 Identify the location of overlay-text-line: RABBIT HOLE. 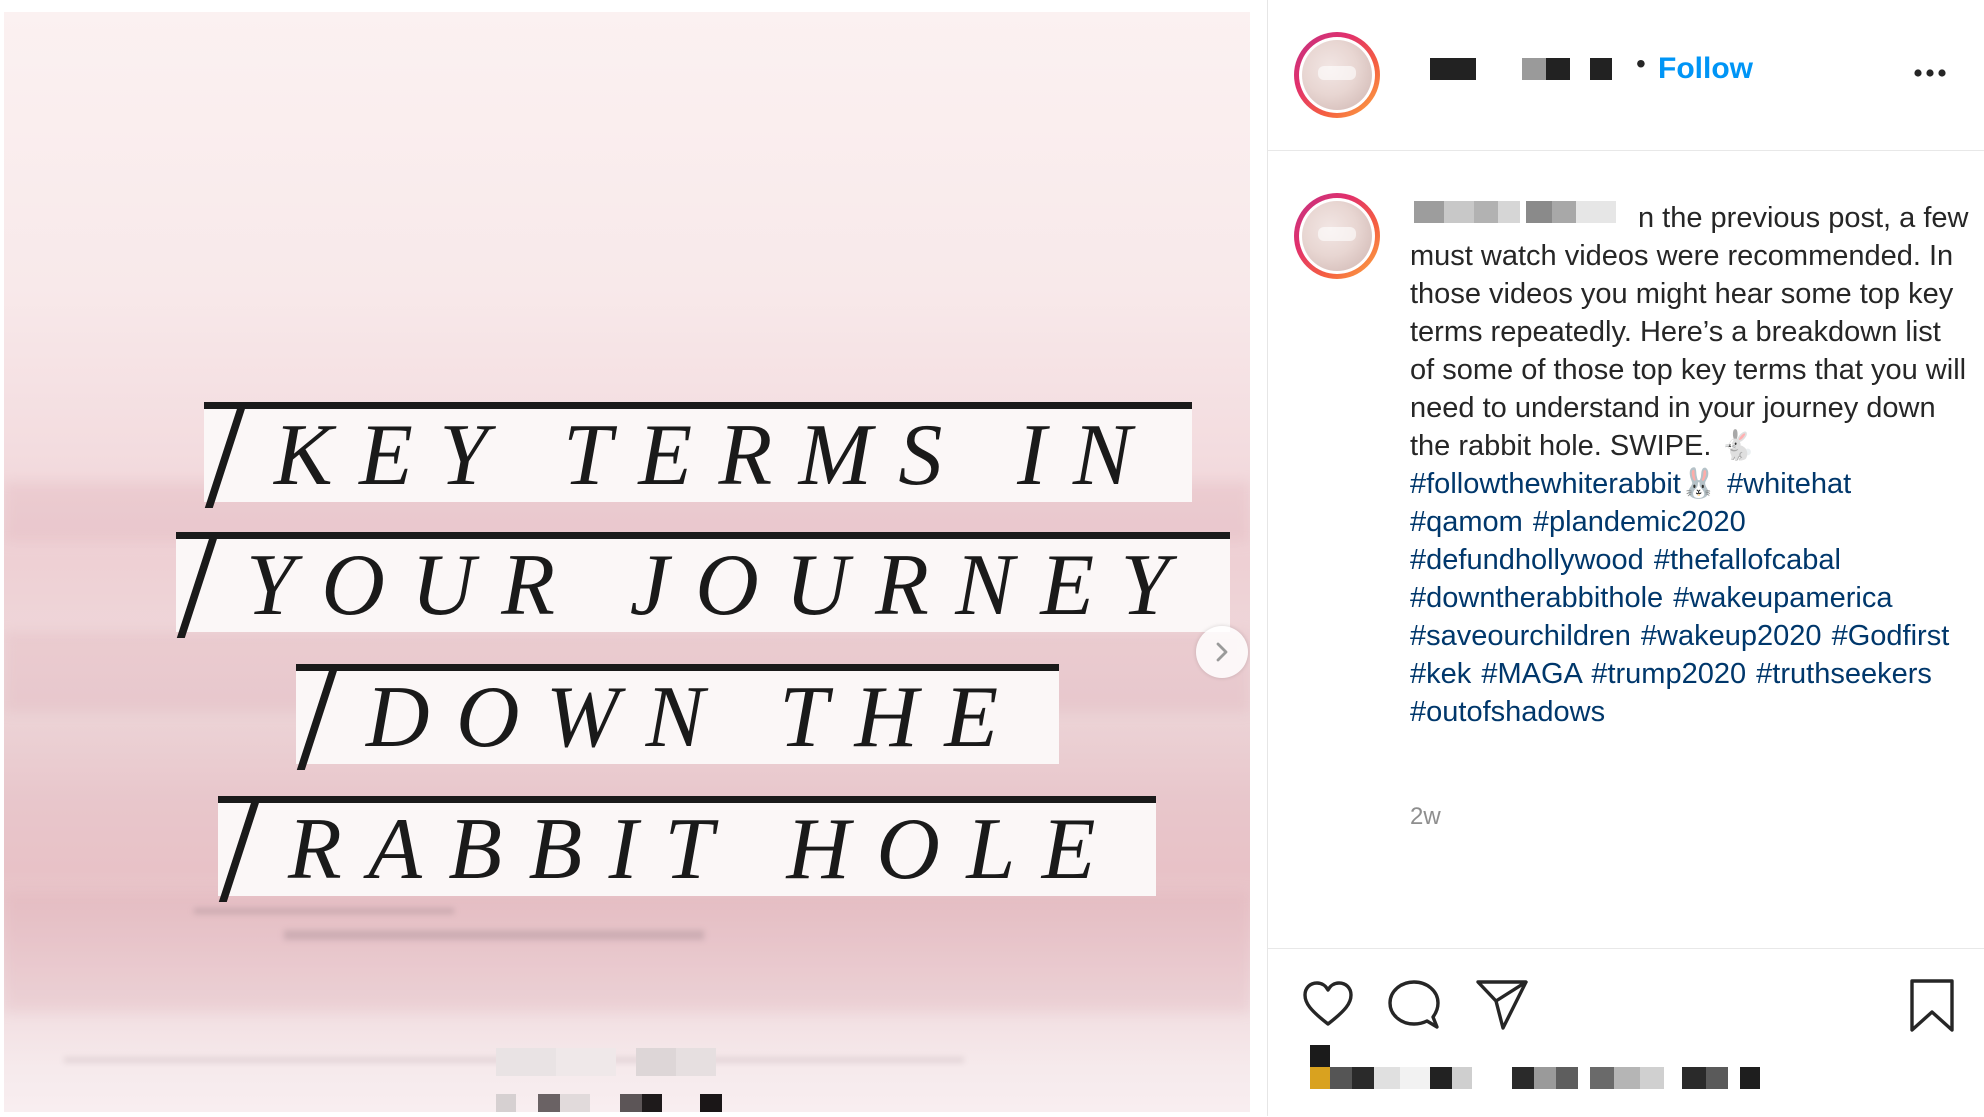
(687, 847).